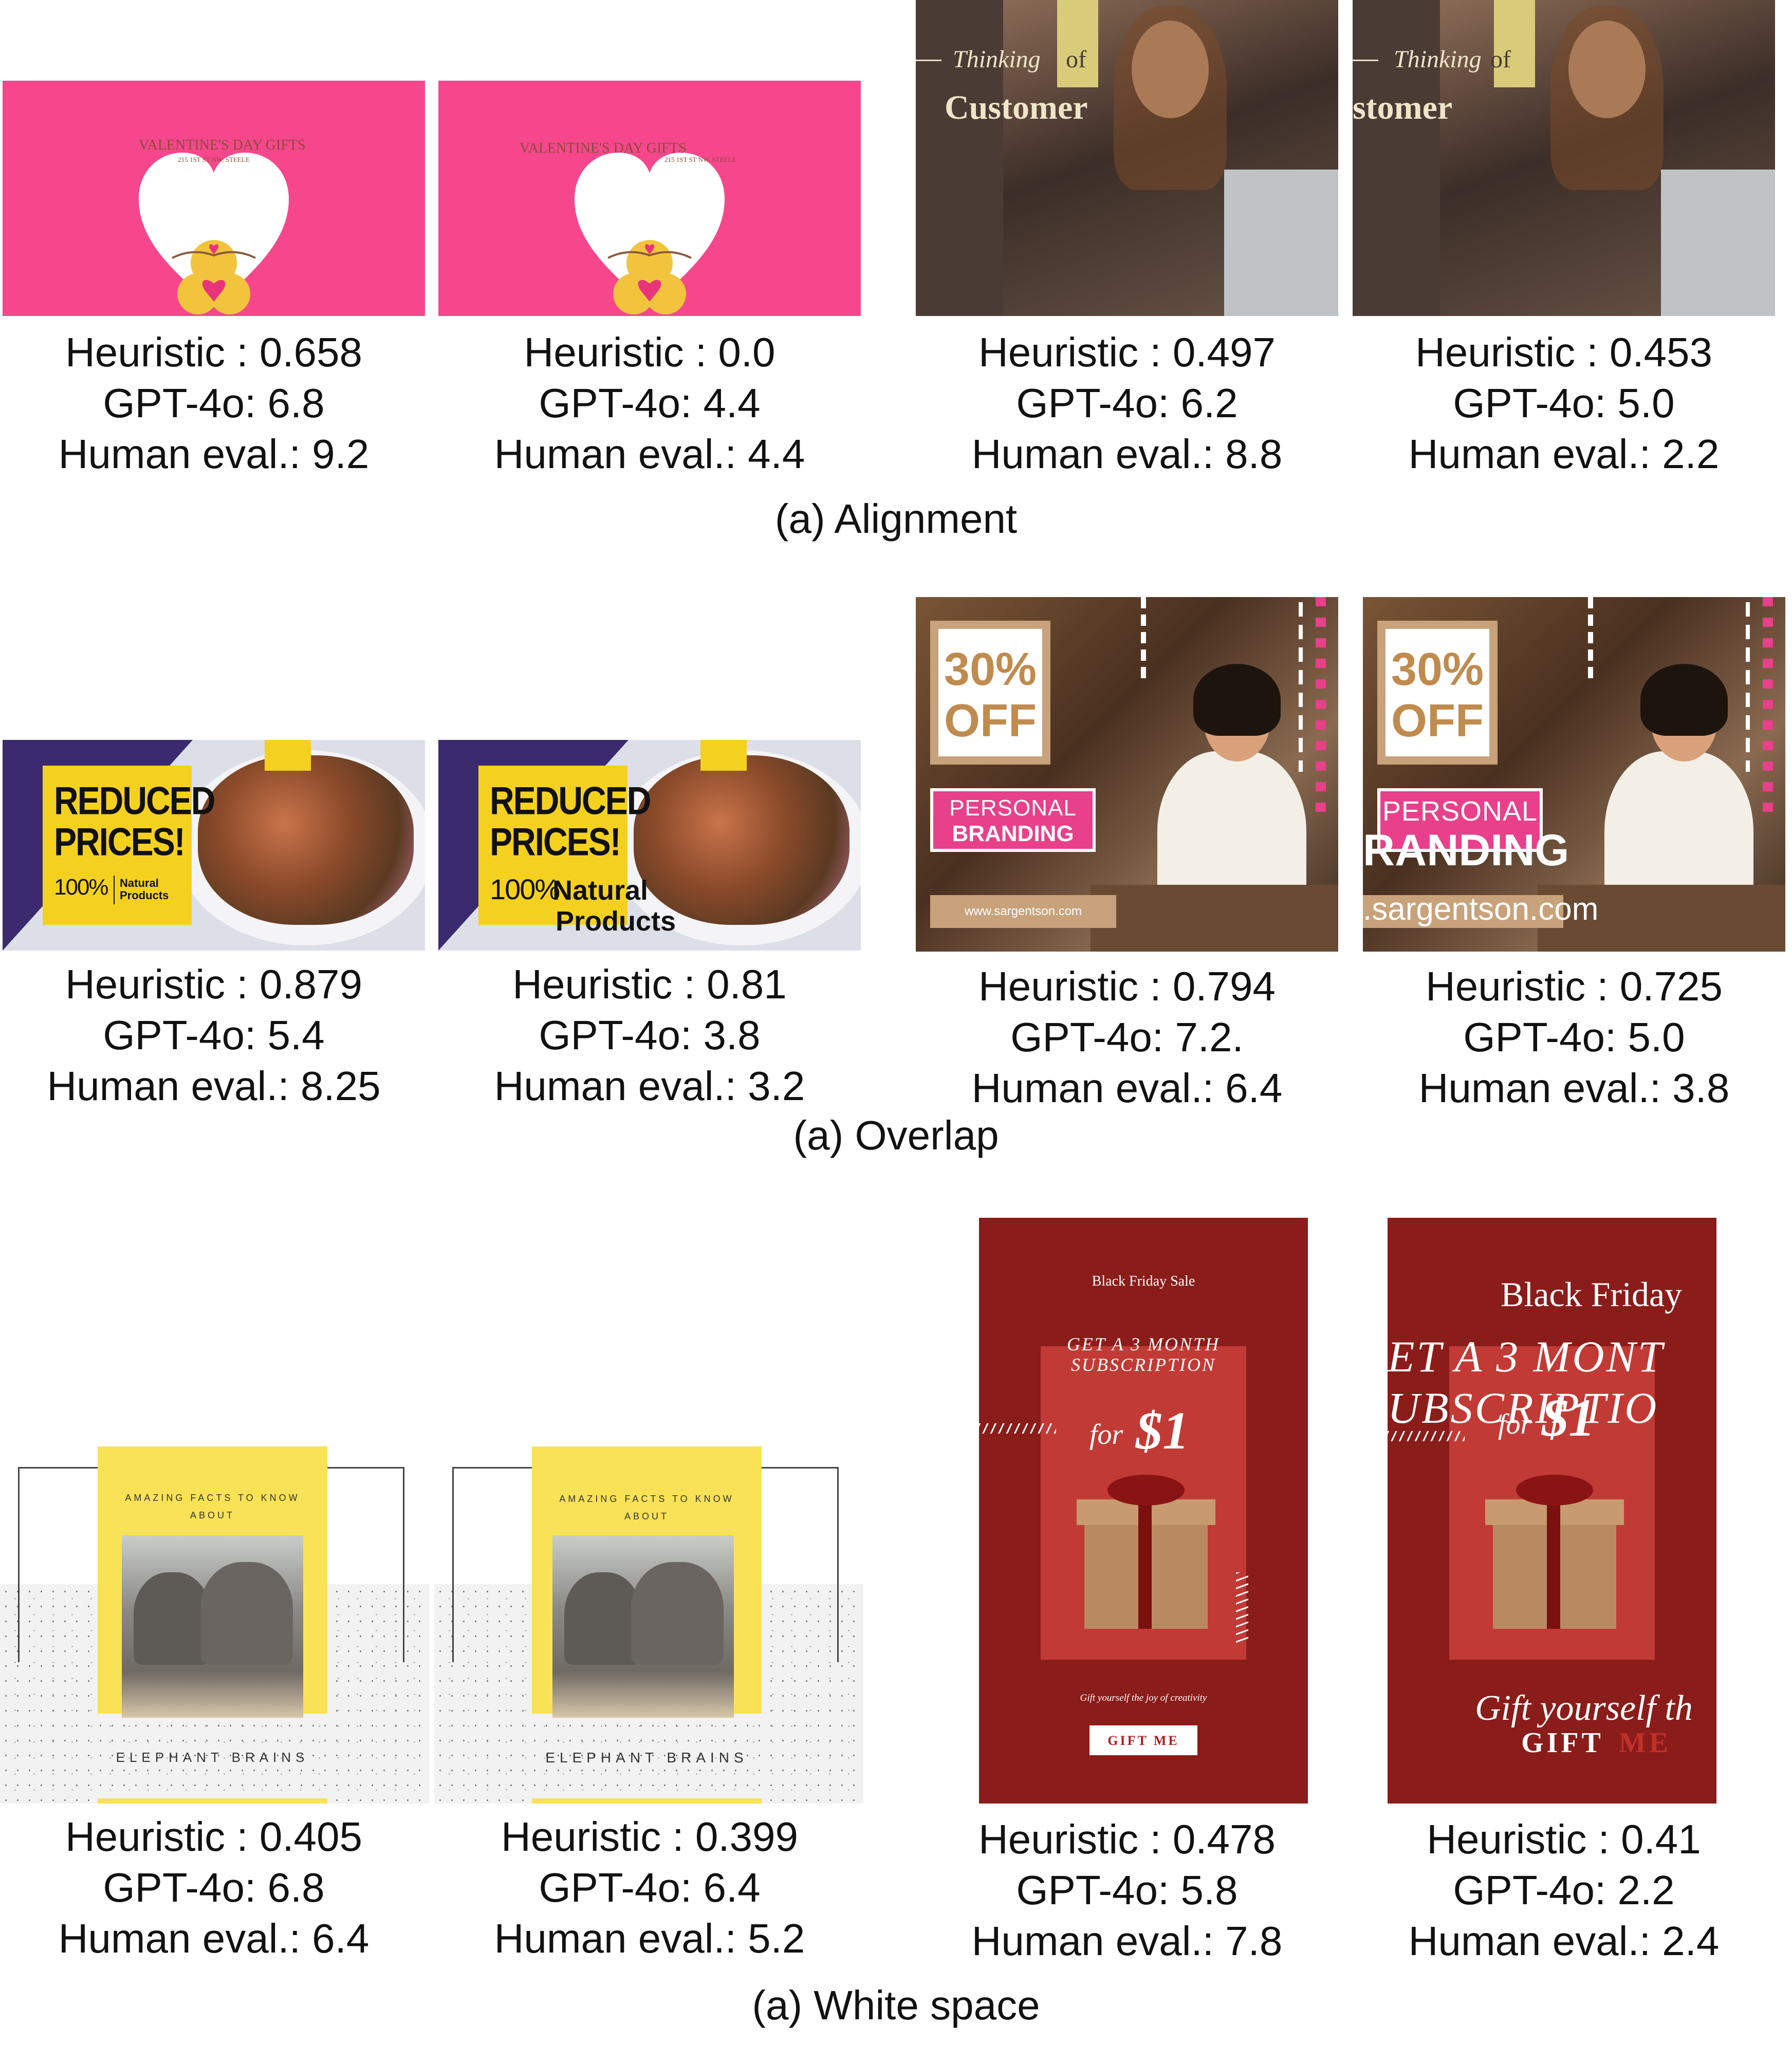 This screenshot has width=1792, height=2063. Describe the element at coordinates (1143, 1740) in the screenshot. I see `gift-me-text: GIFT ME` at that location.